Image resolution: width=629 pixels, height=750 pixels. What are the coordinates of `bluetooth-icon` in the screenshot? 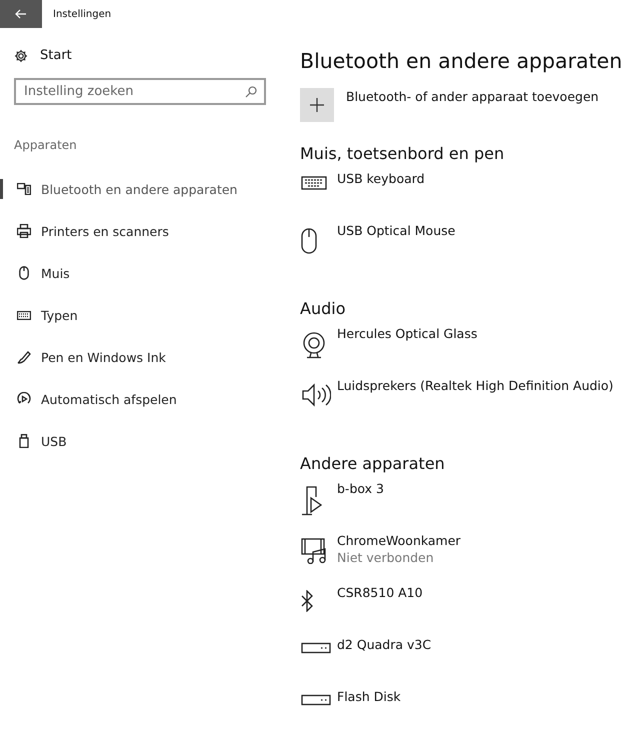 It's located at (307, 601).